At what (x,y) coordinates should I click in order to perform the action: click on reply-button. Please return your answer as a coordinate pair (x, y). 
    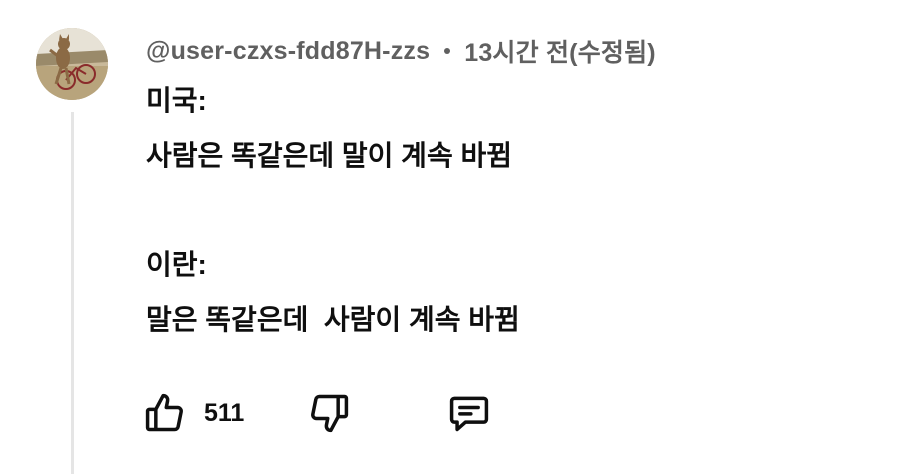
    Looking at the image, I should click on (469, 413).